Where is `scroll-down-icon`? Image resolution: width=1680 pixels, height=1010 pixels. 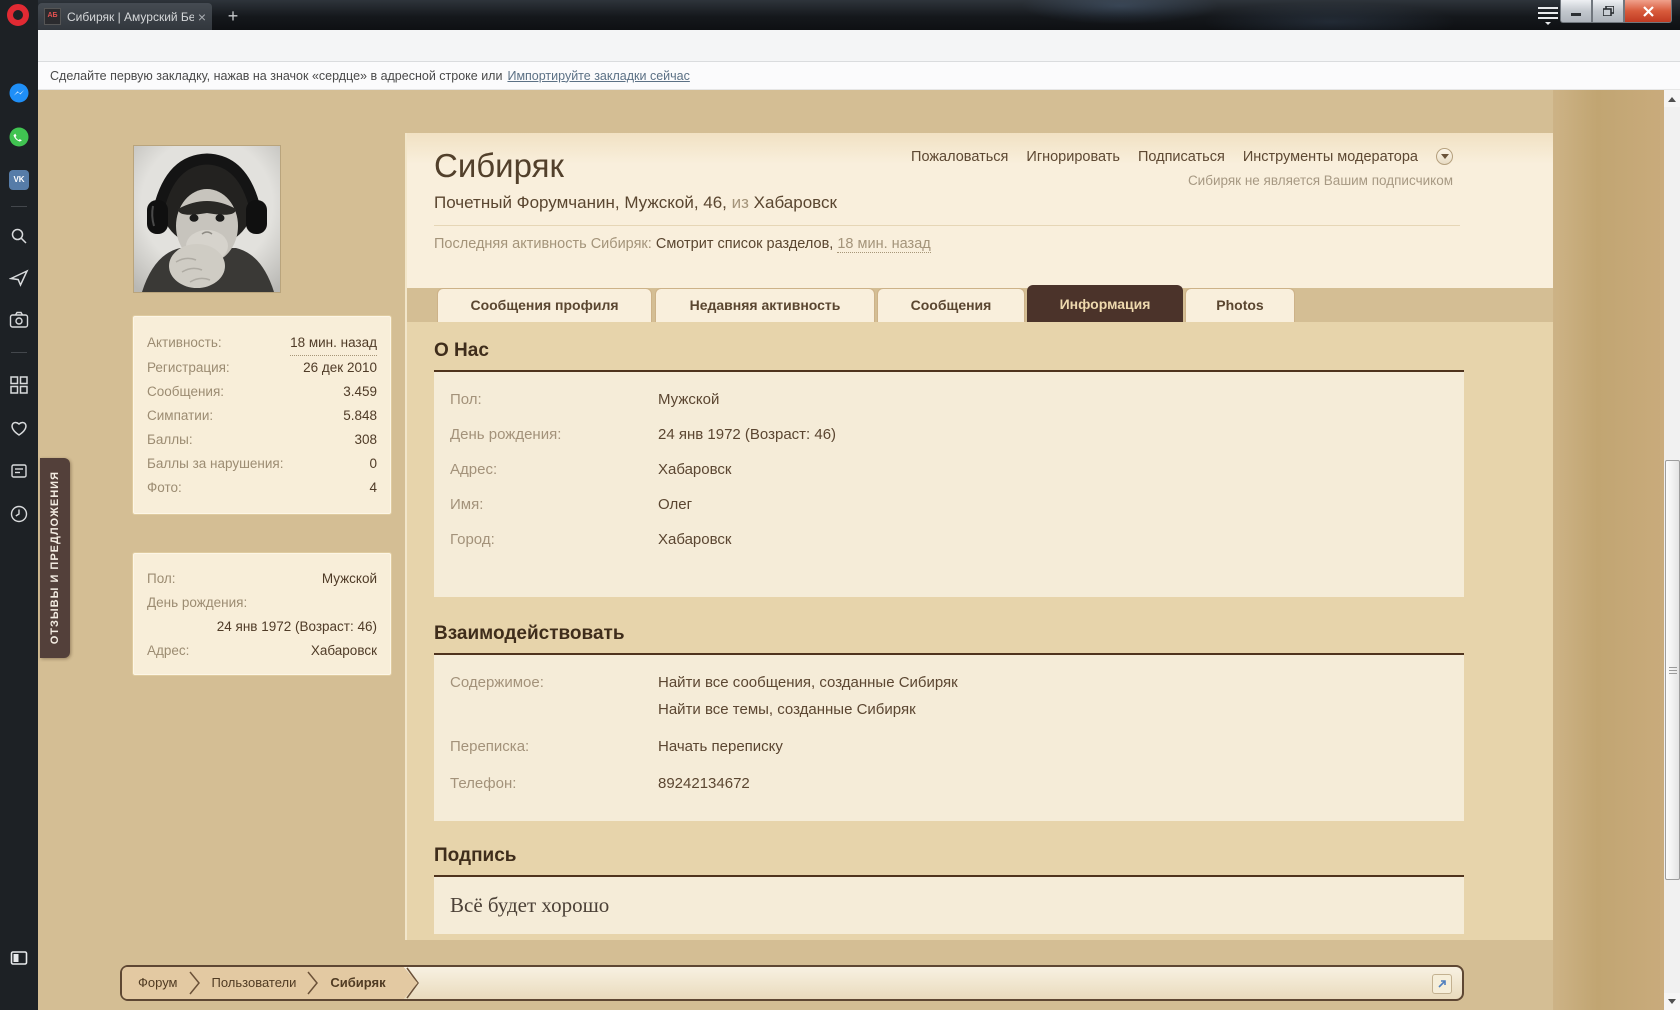
scroll-down-icon is located at coordinates (1672, 1001).